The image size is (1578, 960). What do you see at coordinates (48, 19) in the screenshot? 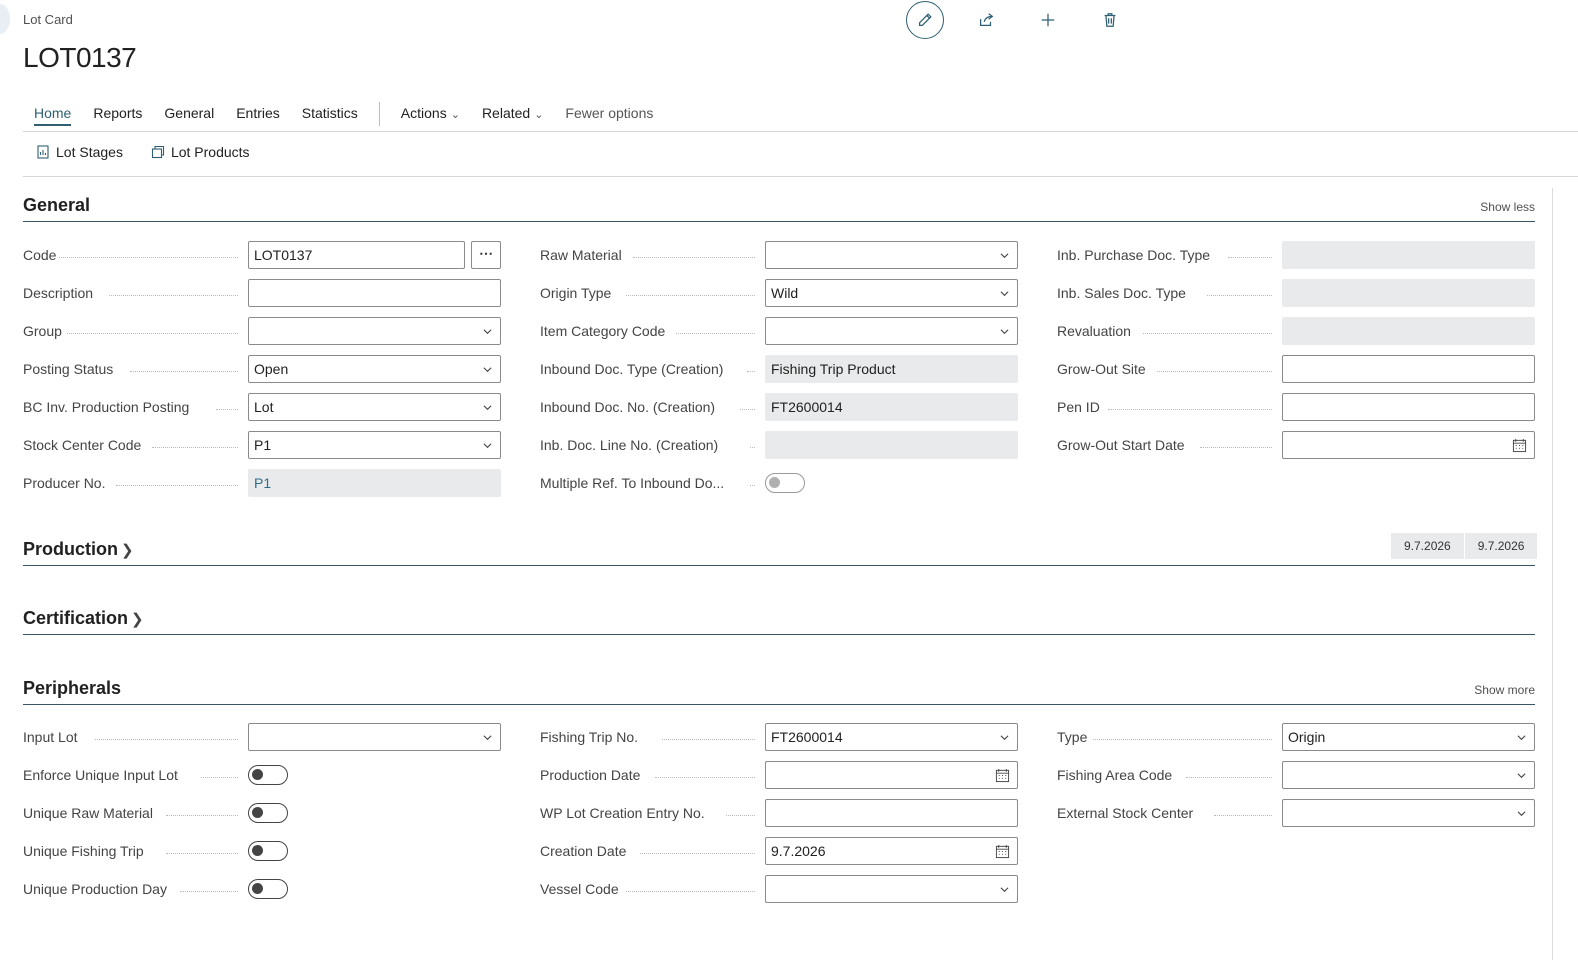
I see `breadcrumb: Lot Card` at bounding box center [48, 19].